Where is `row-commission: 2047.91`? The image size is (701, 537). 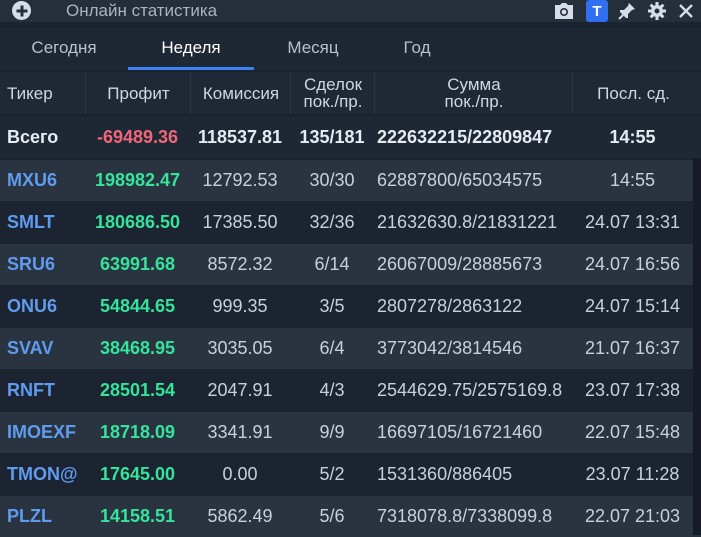 row-commission: 2047.91 is located at coordinates (240, 390).